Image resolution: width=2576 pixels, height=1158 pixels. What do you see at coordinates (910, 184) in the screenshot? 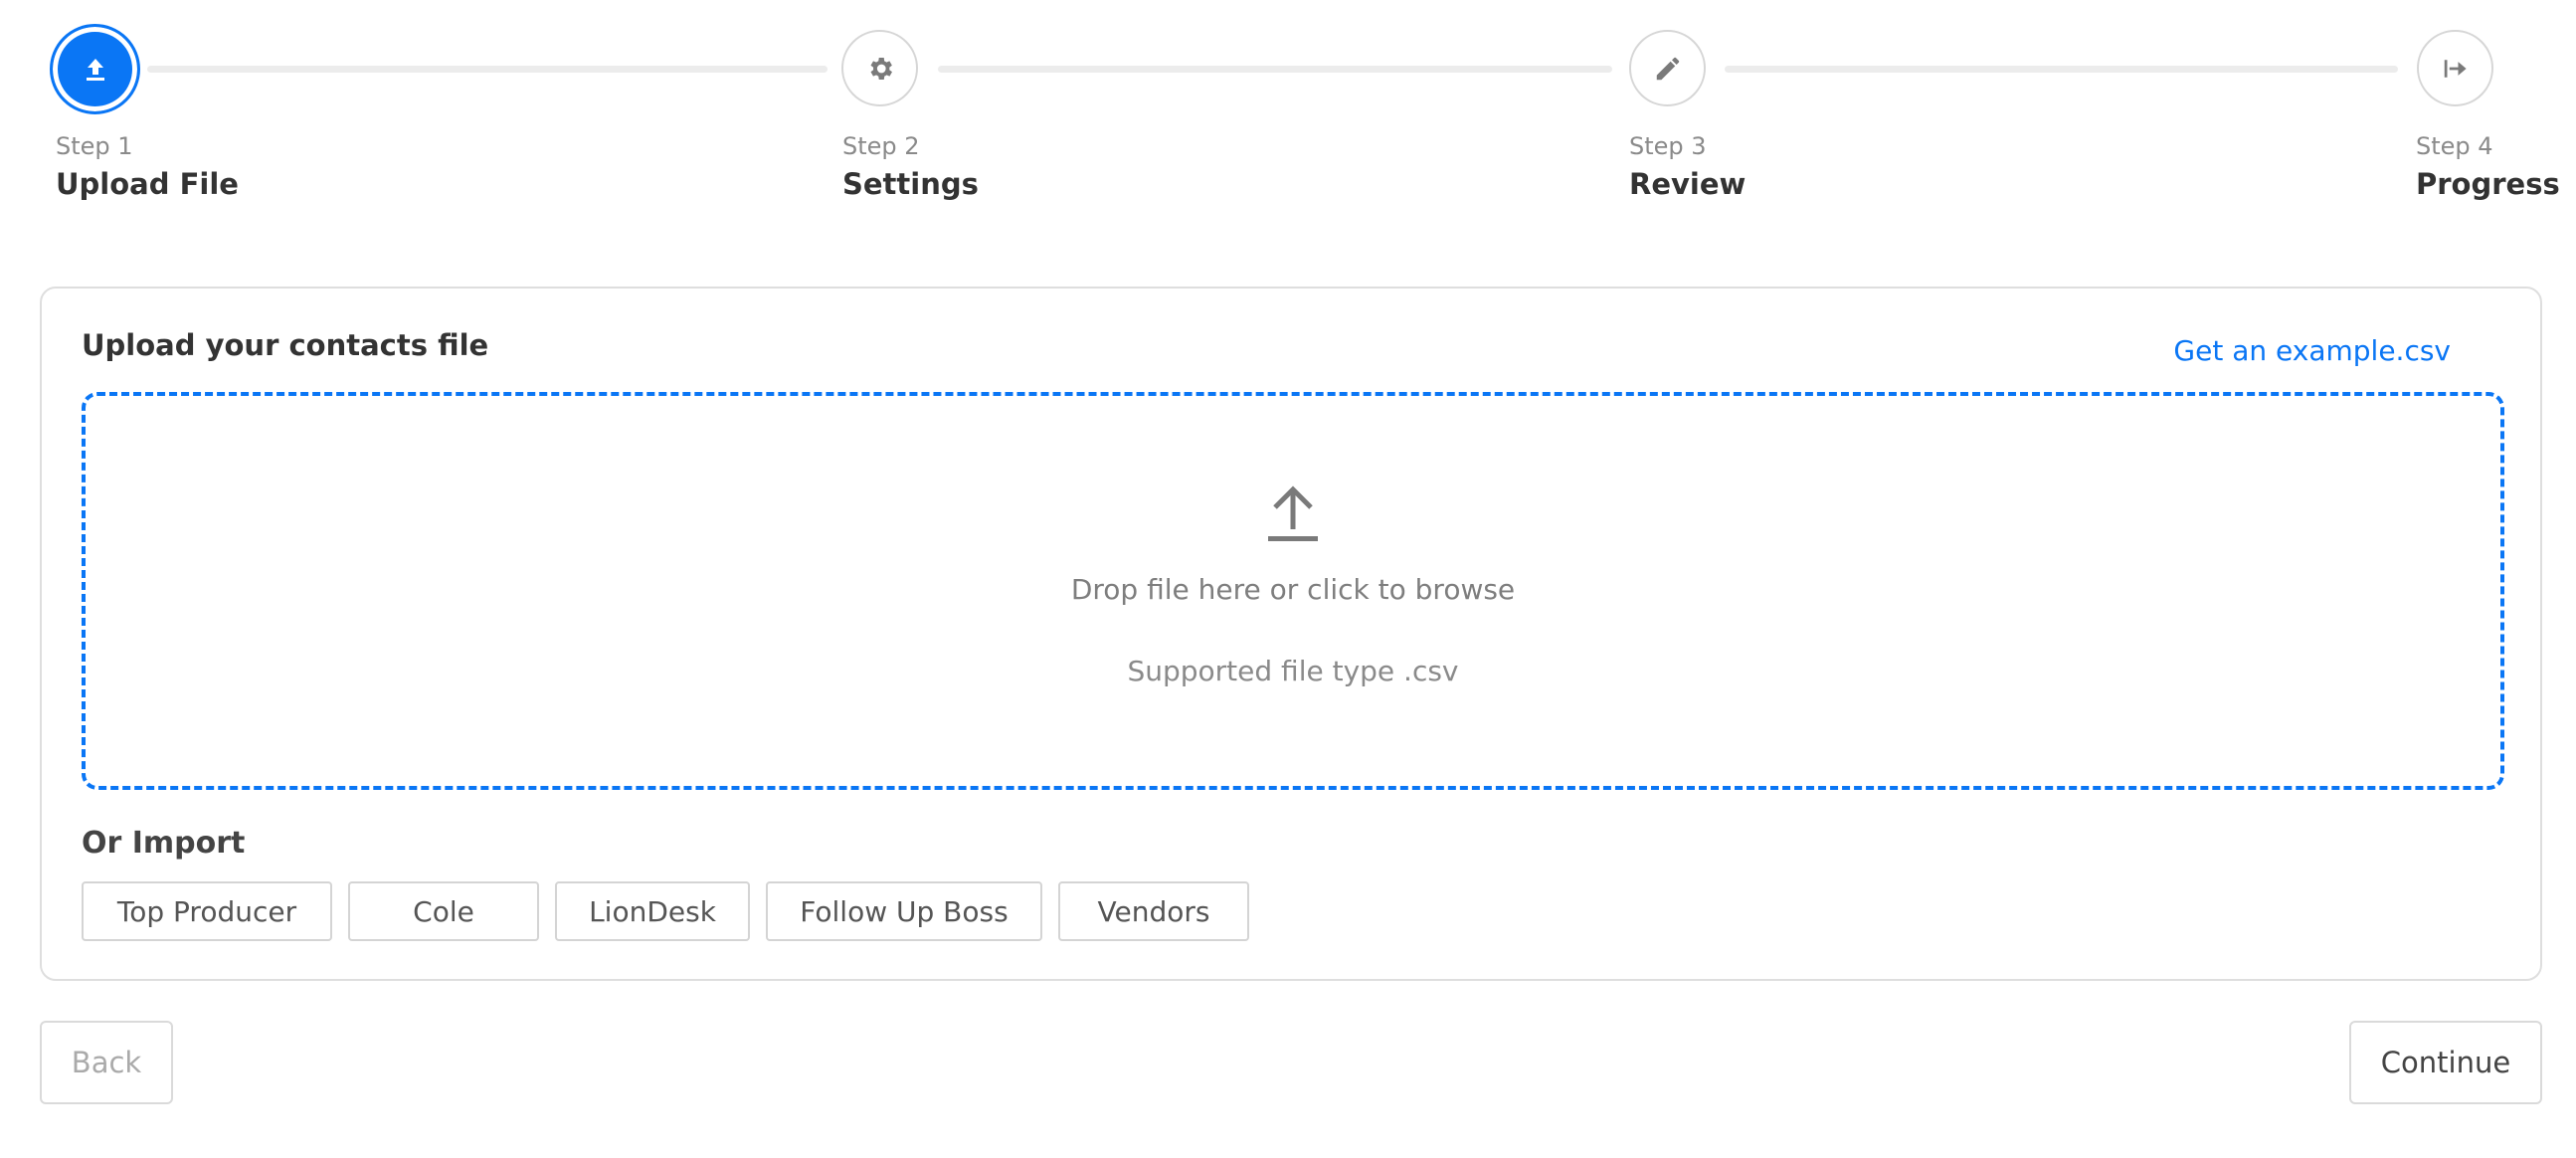
I see `step-2-title: Settings` at bounding box center [910, 184].